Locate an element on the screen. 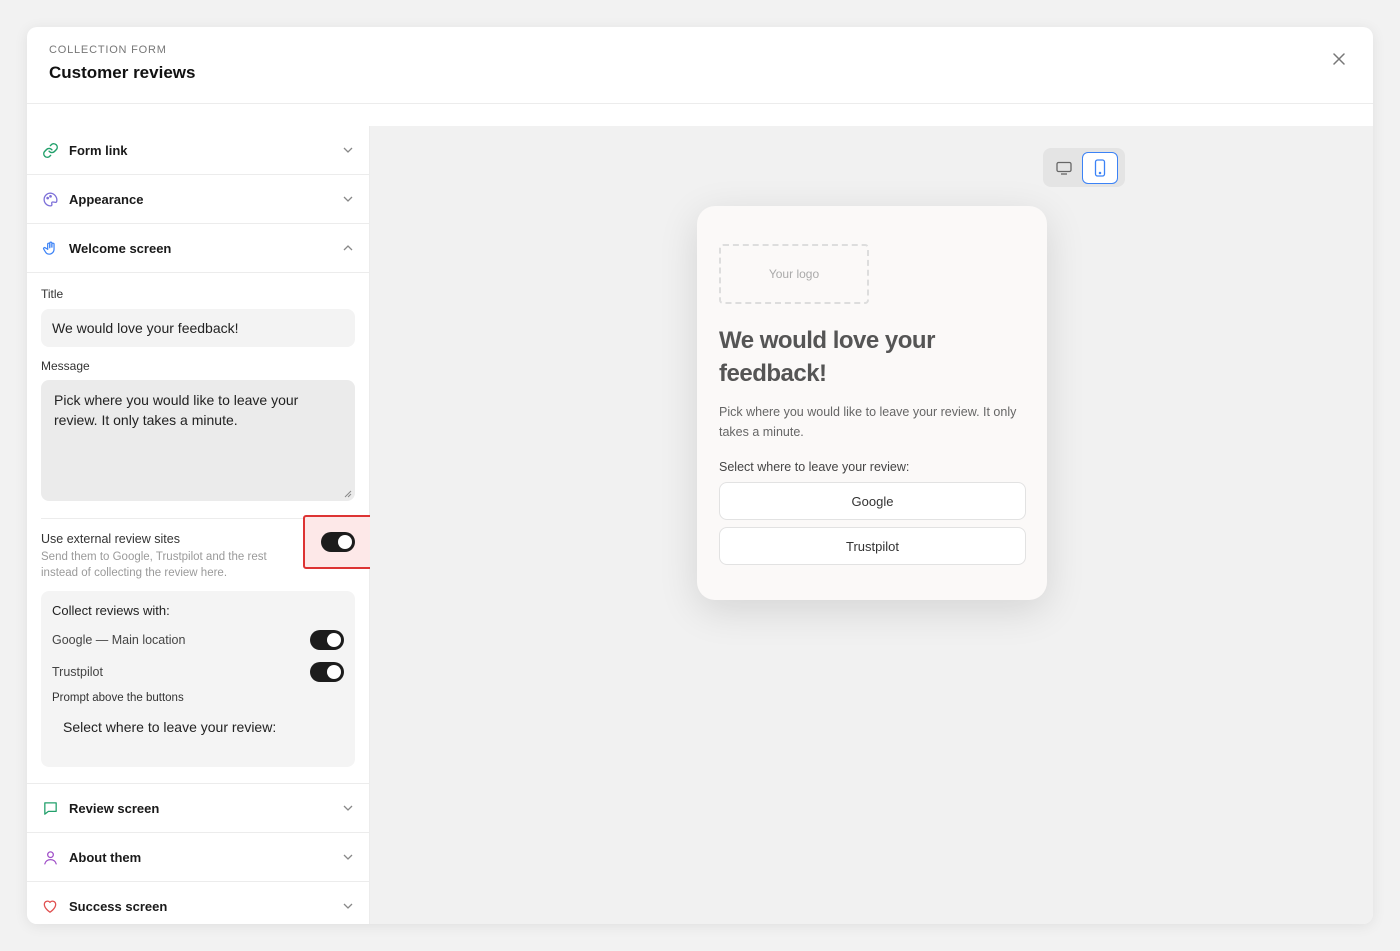  title-input: We would love your feedback! is located at coordinates (198, 328).